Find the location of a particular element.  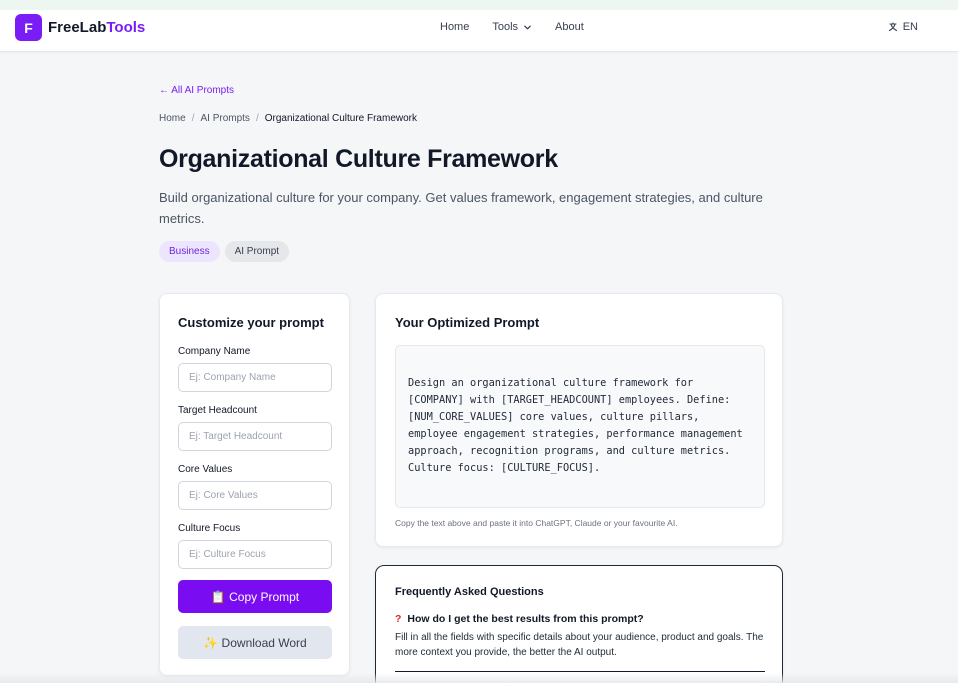

translate-icon is located at coordinates (892, 27).